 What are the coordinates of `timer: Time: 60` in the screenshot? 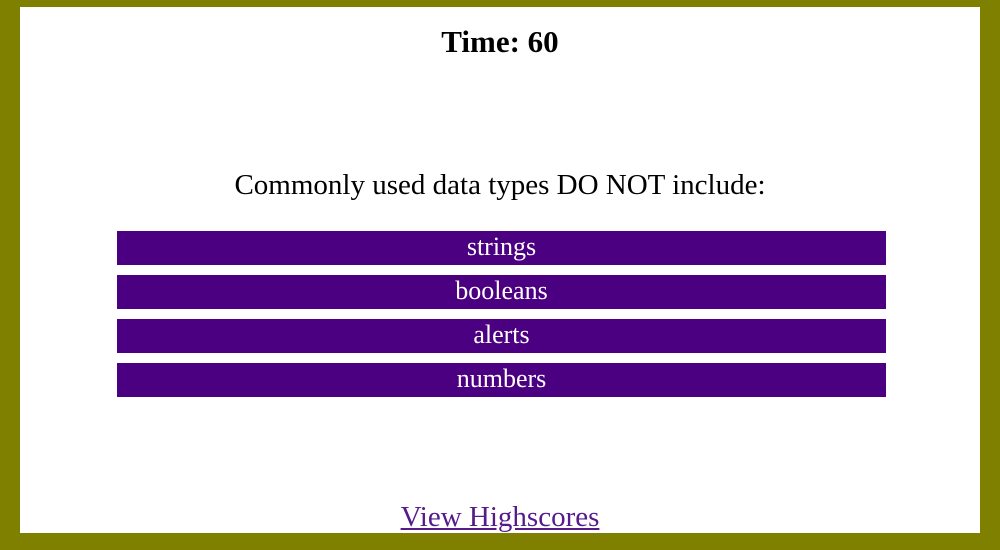 It's located at (500, 41).